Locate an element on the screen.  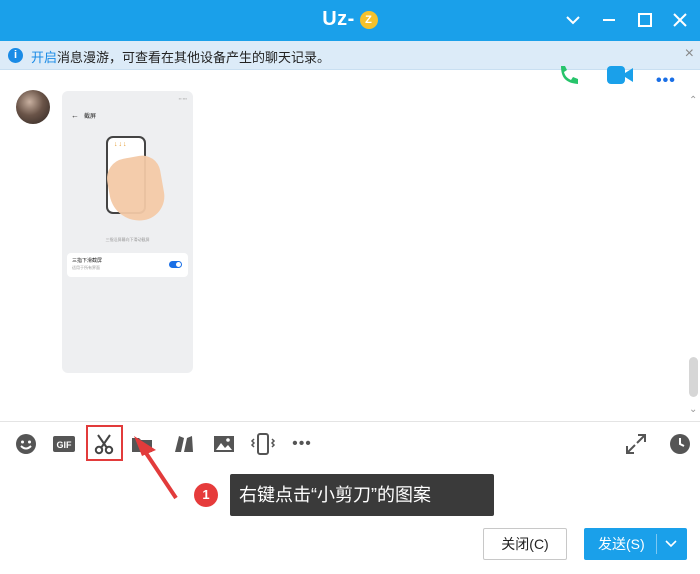
minimize-icon is located at coordinates (609, 20).